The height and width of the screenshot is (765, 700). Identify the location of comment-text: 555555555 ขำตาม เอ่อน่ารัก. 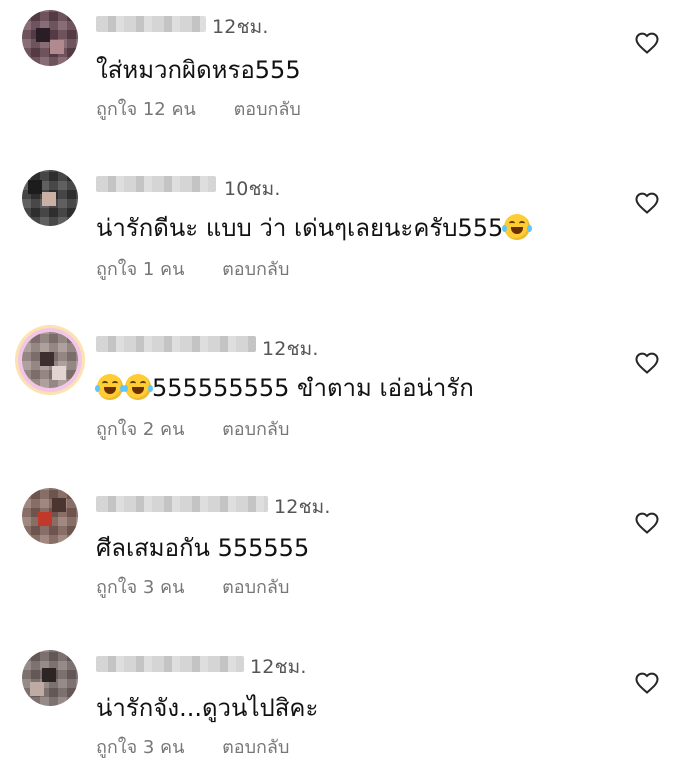
(284, 387).